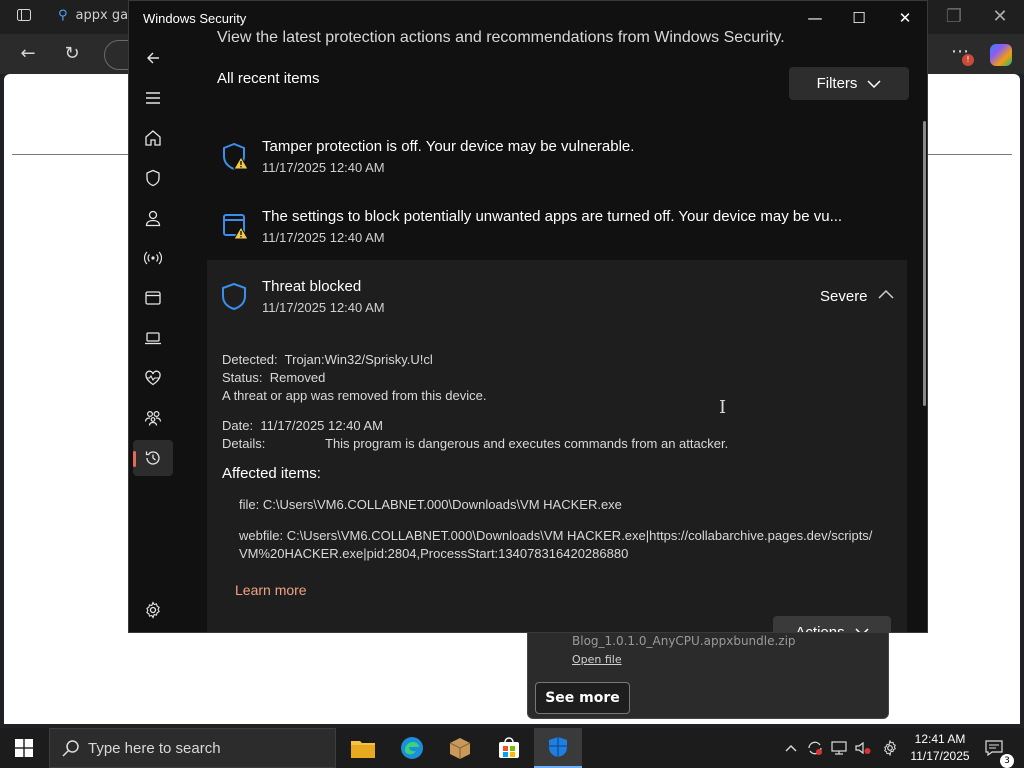  I want to click on filters-label: Filters, so click(837, 83).